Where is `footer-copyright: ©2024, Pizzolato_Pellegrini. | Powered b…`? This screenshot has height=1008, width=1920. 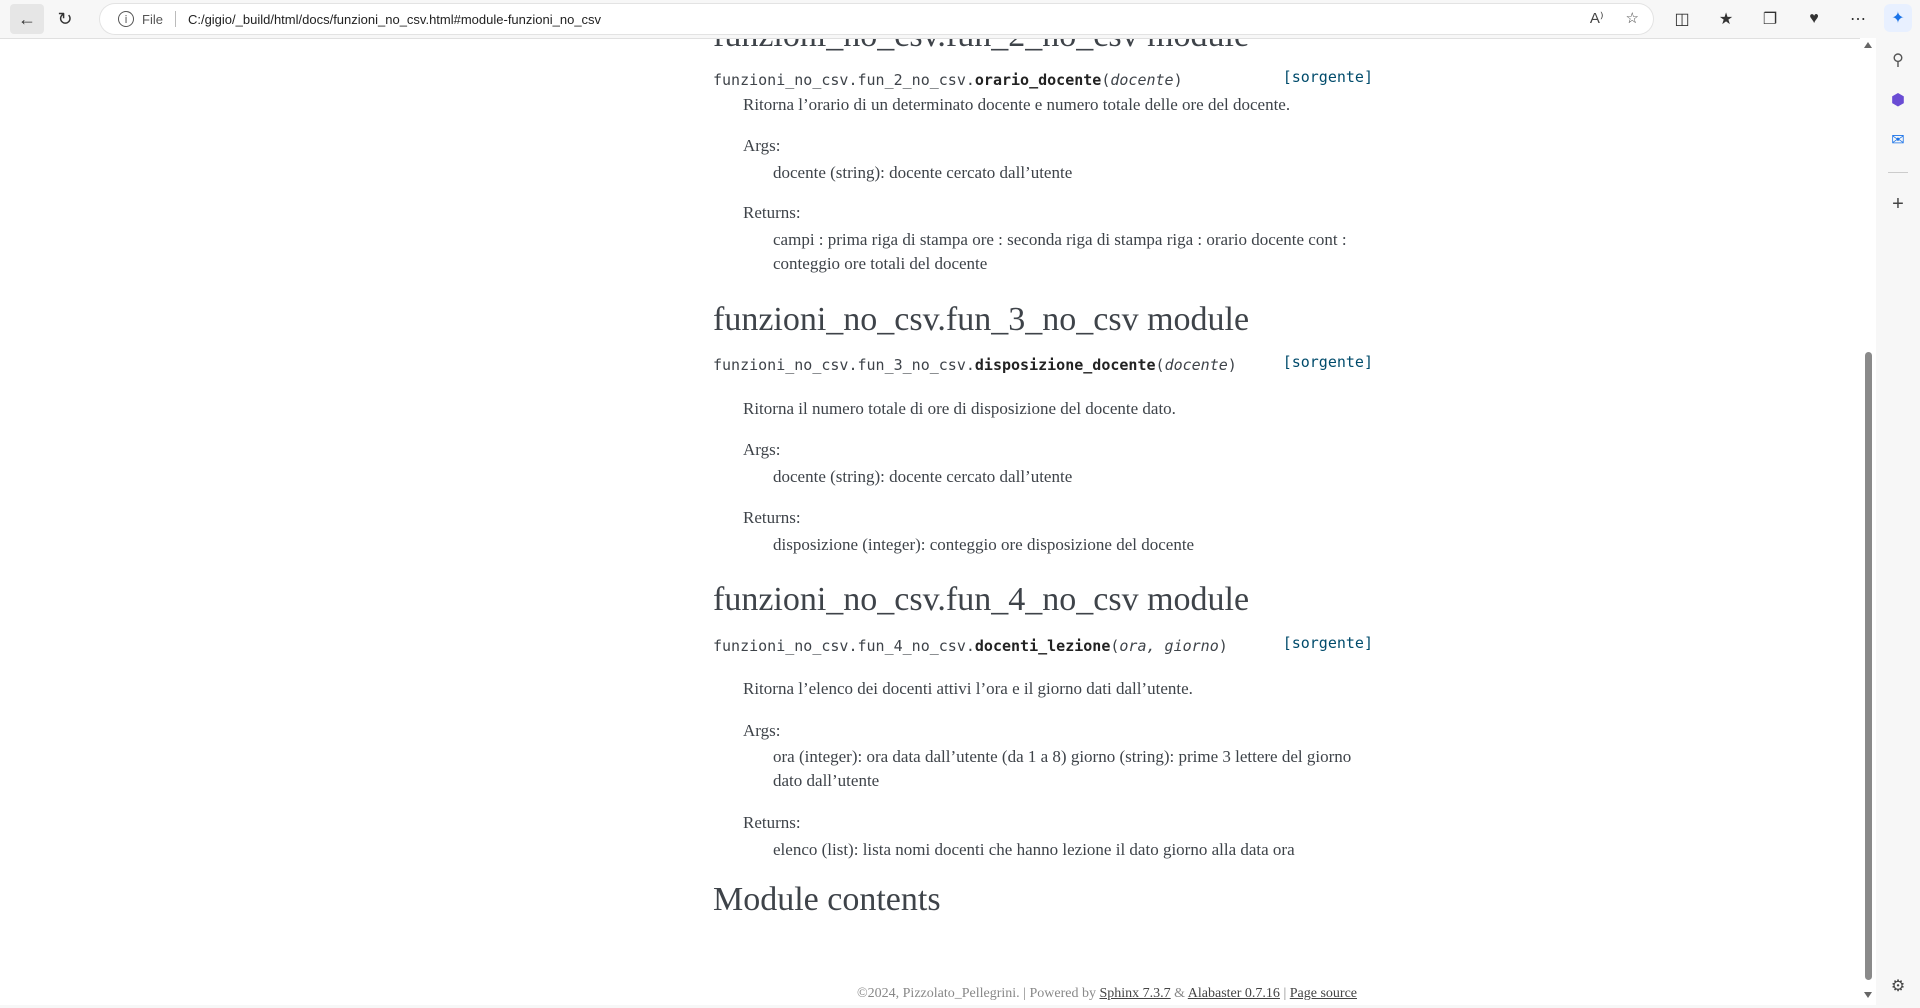
footer-copyright: ©2024, Pizzolato_Pellegrini. | Powered b… is located at coordinates (978, 993).